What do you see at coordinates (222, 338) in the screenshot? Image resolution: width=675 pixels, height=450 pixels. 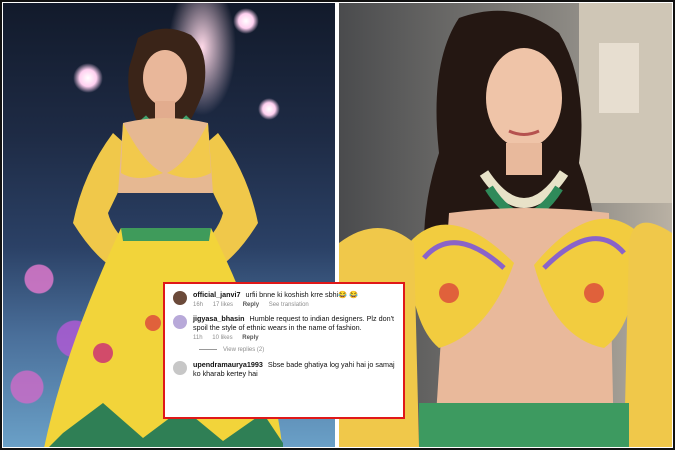 I see `comment-likes: 10 likes` at bounding box center [222, 338].